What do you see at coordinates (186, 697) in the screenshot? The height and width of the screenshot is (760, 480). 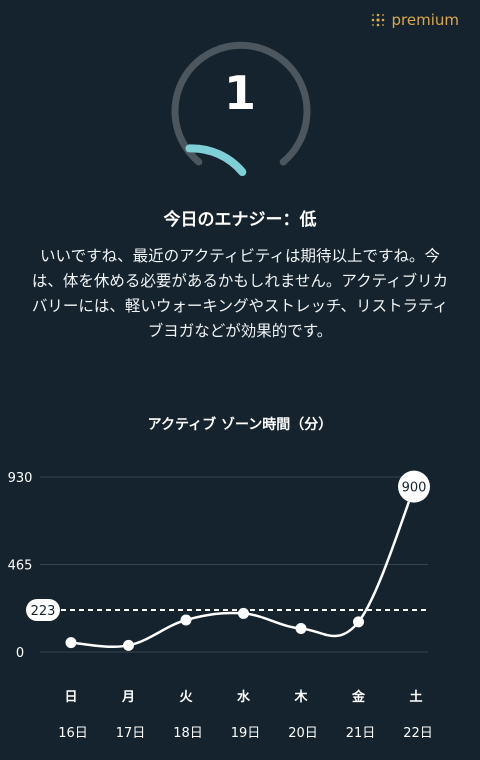 I see `x-weekday-label: 火` at bounding box center [186, 697].